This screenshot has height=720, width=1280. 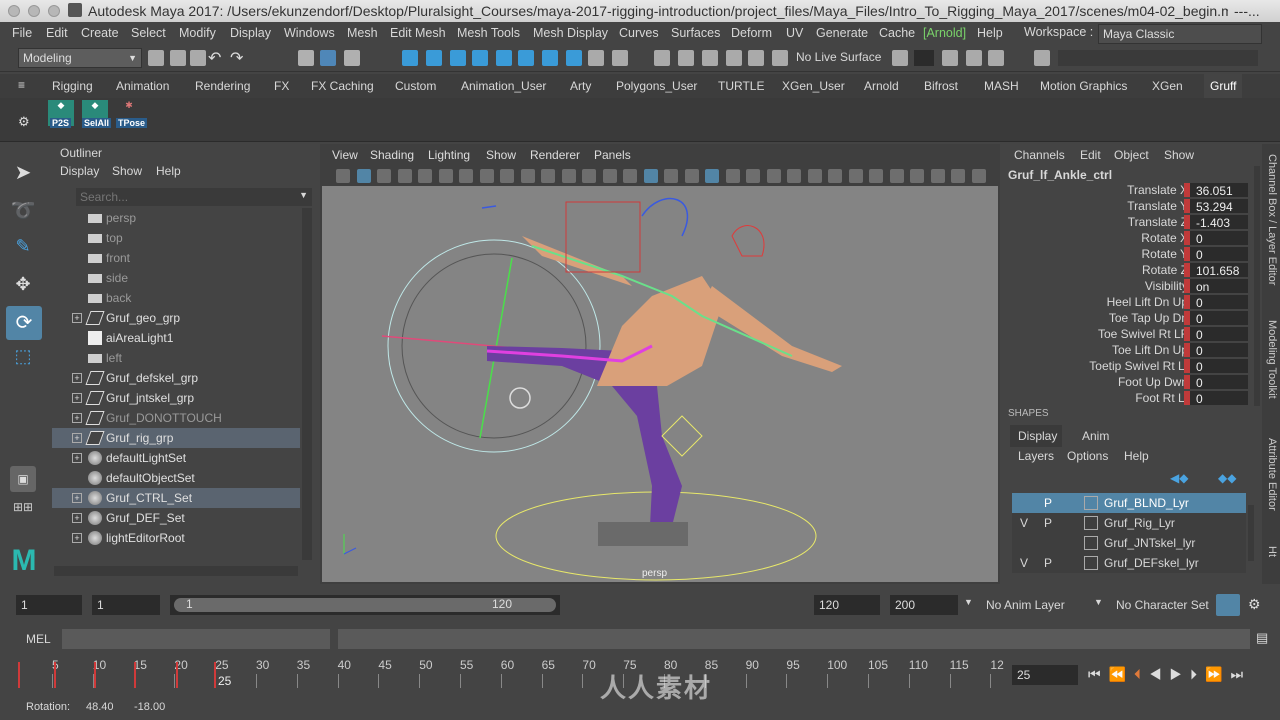 What do you see at coordinates (281, 86) in the screenshot?
I see `shelf-tab-fx: FX` at bounding box center [281, 86].